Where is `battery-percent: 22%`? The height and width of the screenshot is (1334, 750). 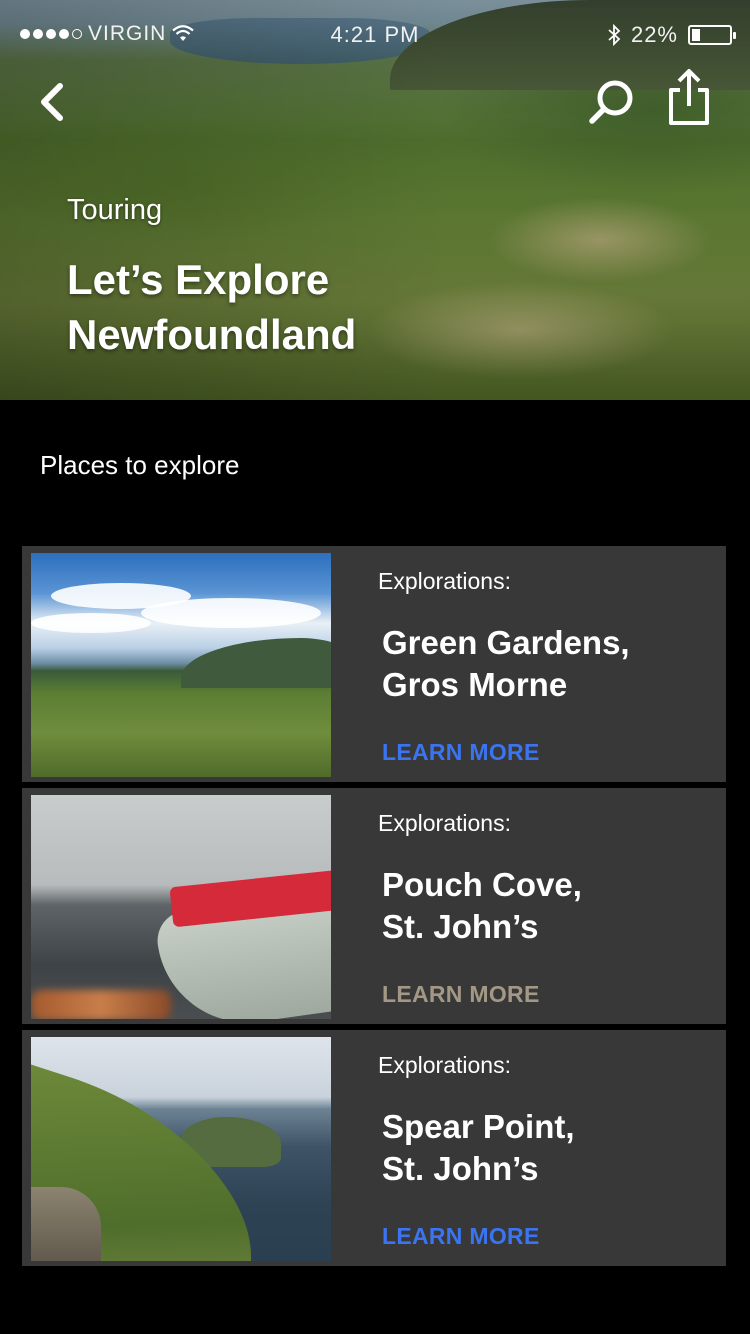 battery-percent: 22% is located at coordinates (654, 34).